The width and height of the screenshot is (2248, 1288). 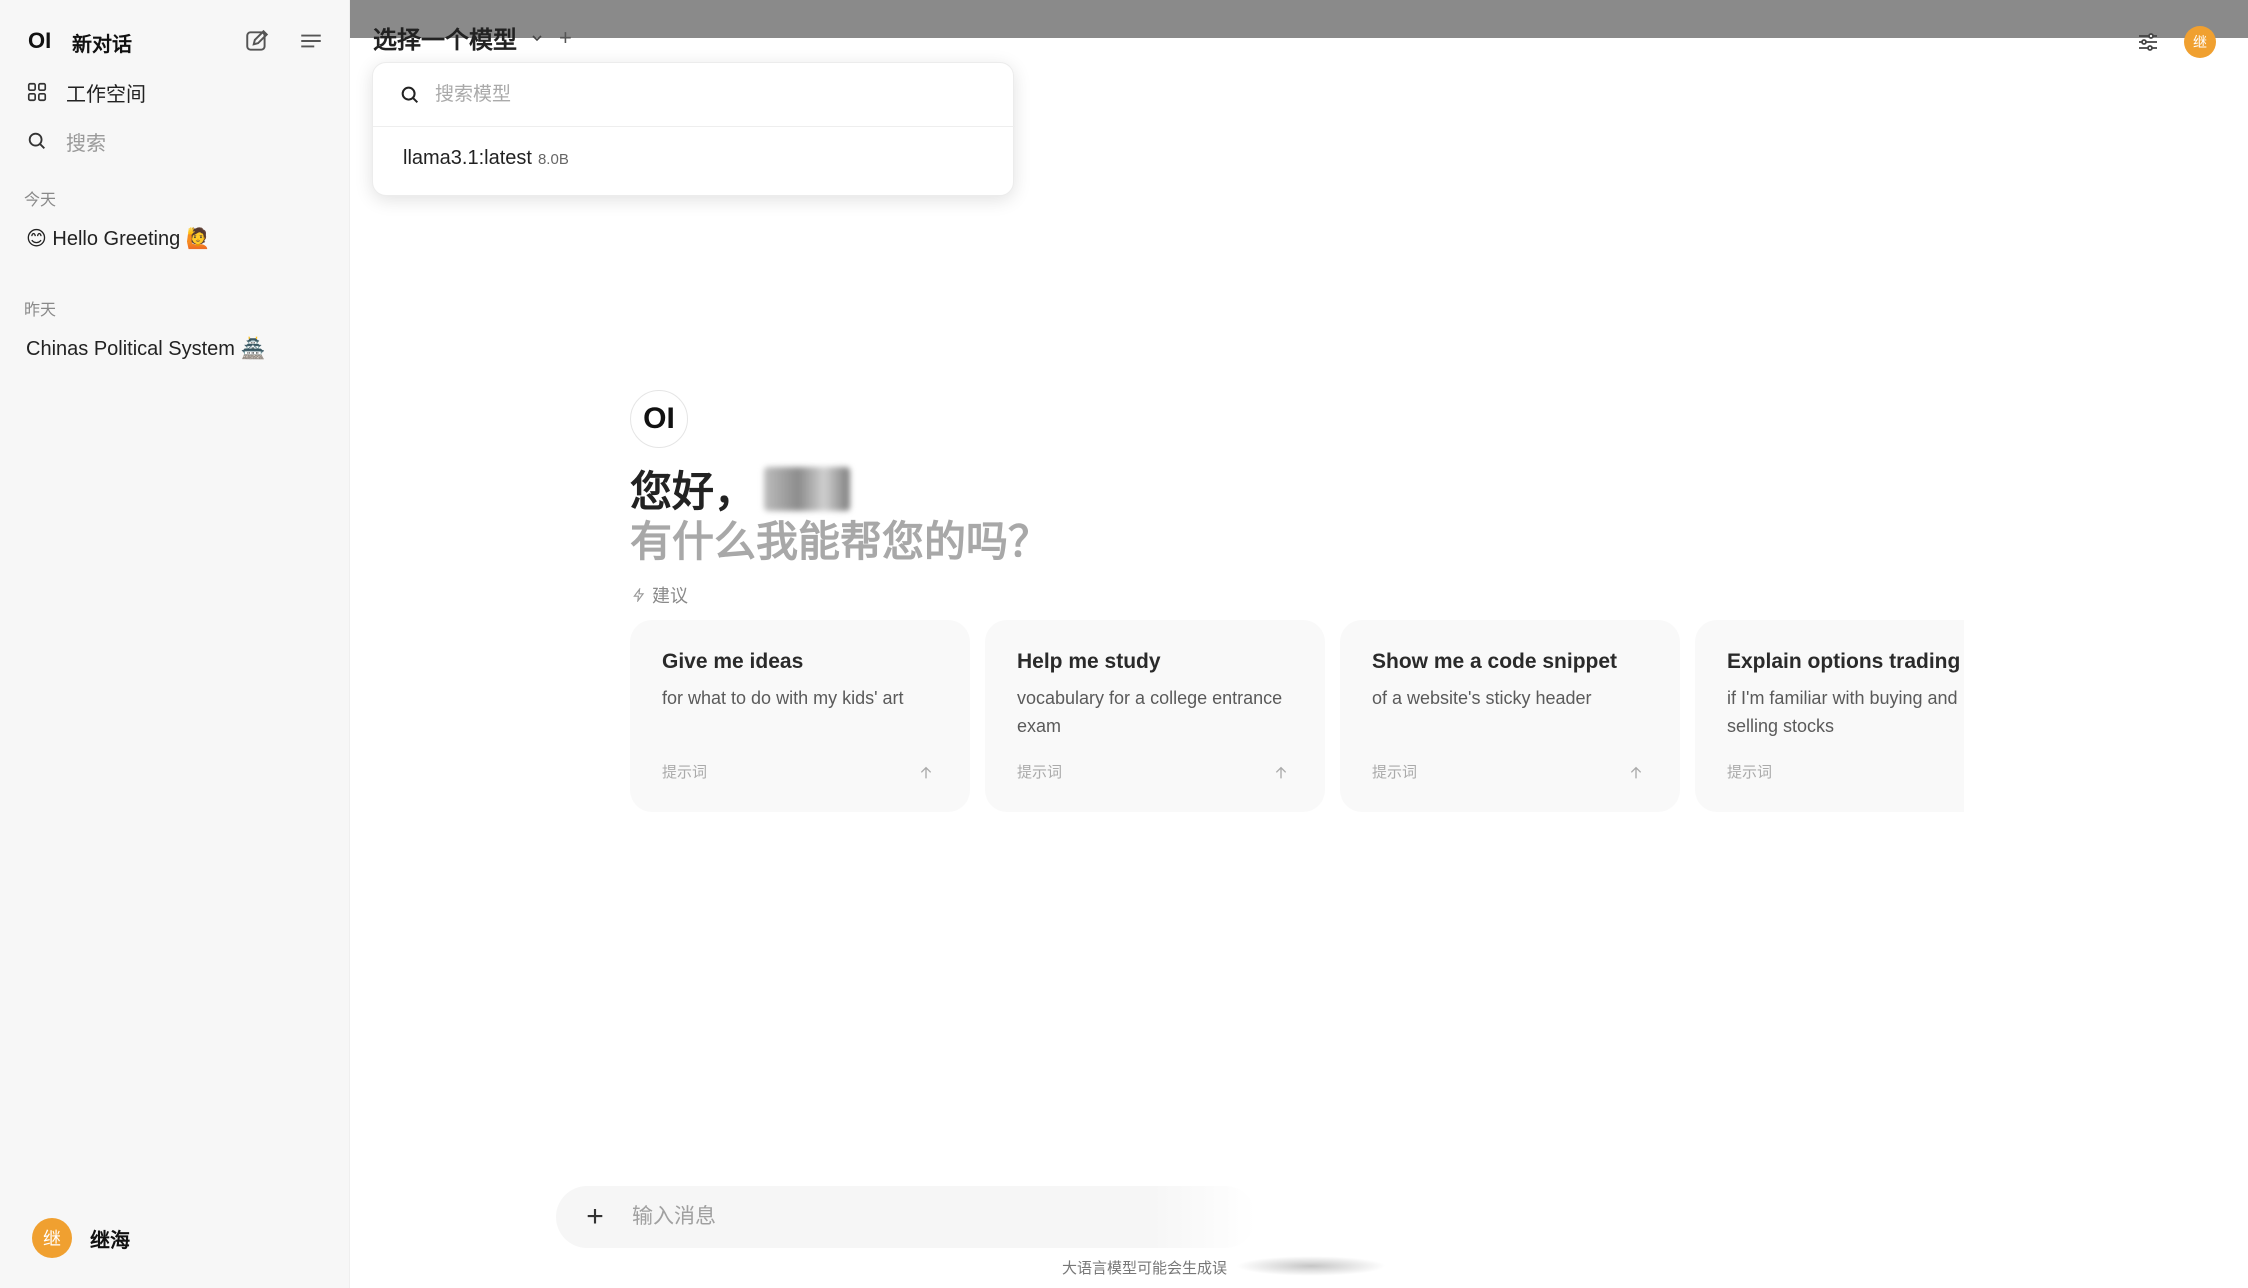 I want to click on settings-sliders-icon, so click(x=2148, y=44).